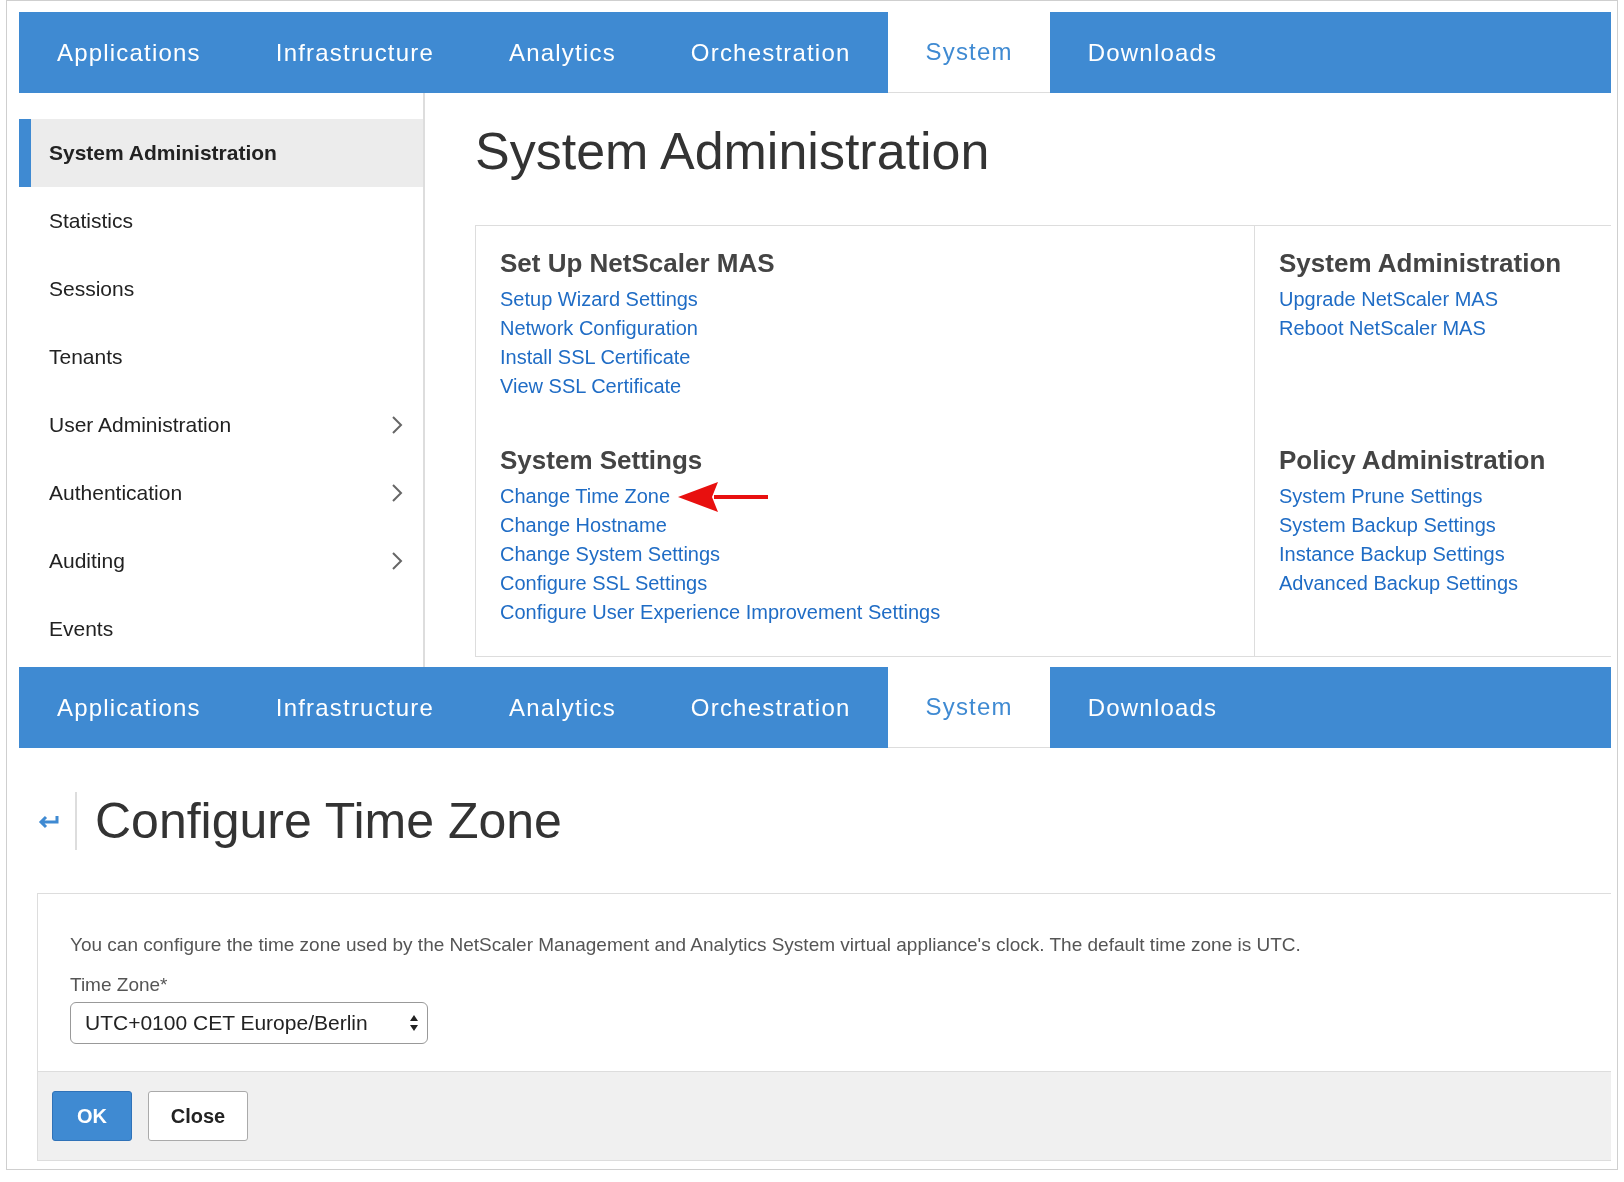 The width and height of the screenshot is (1624, 1182). I want to click on settings-link: Setup Wizard Settings, so click(599, 299).